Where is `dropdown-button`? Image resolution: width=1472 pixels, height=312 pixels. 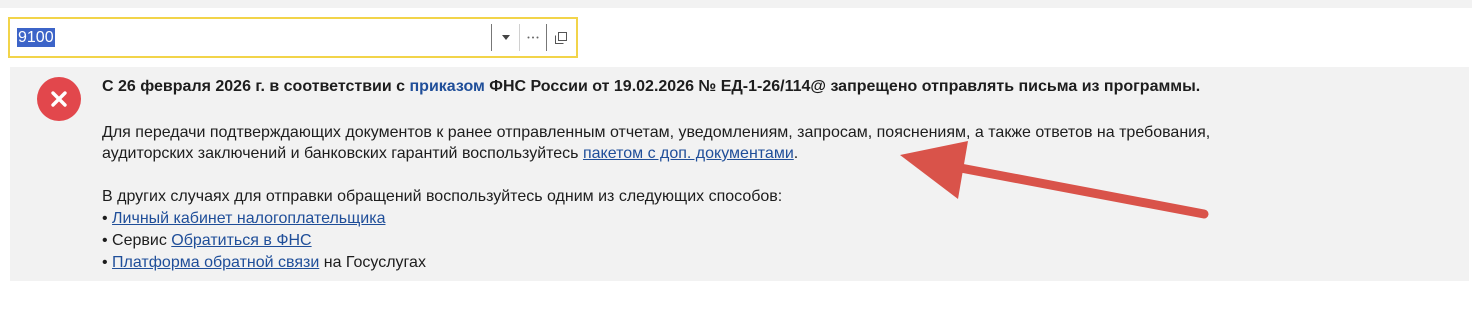
dropdown-button is located at coordinates (506, 37).